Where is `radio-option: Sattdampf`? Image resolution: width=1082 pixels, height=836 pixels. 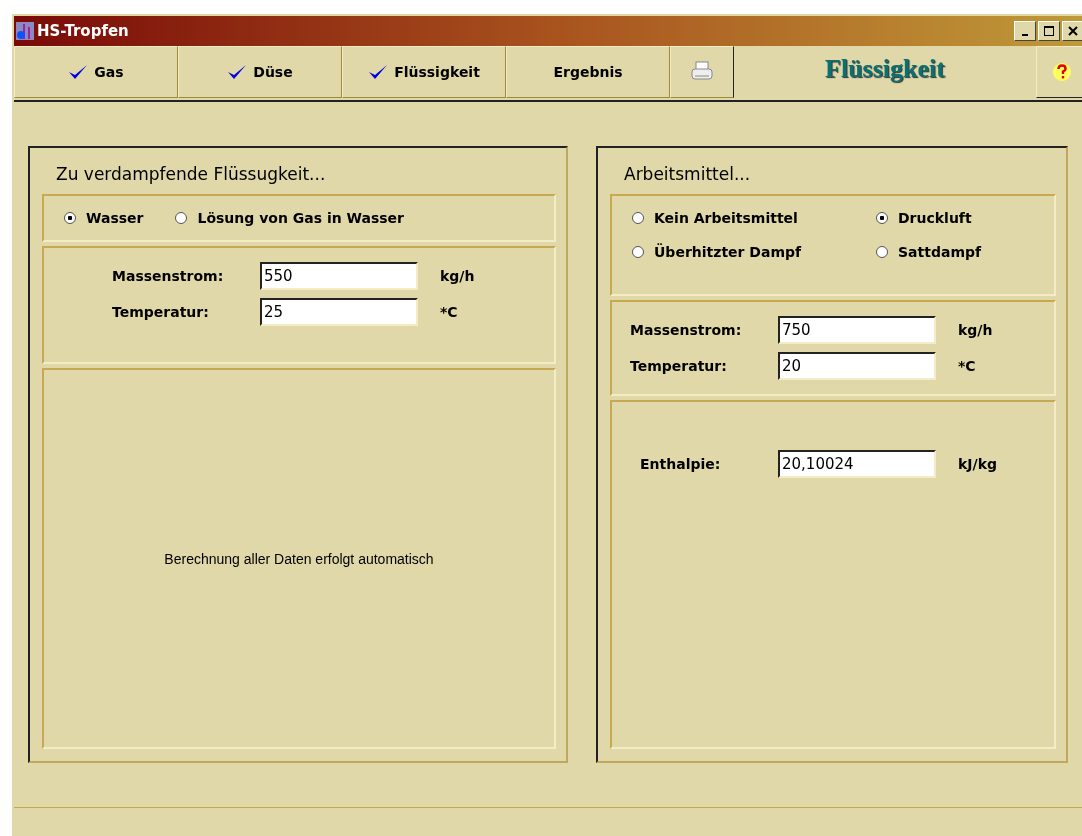 radio-option: Sattdampf is located at coordinates (955, 252).